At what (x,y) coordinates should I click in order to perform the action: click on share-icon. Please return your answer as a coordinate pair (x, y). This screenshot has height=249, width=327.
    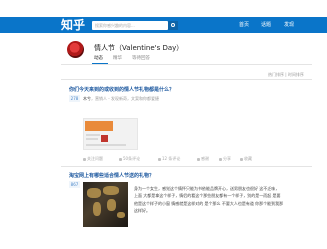
    Looking at the image, I should click on (220, 159).